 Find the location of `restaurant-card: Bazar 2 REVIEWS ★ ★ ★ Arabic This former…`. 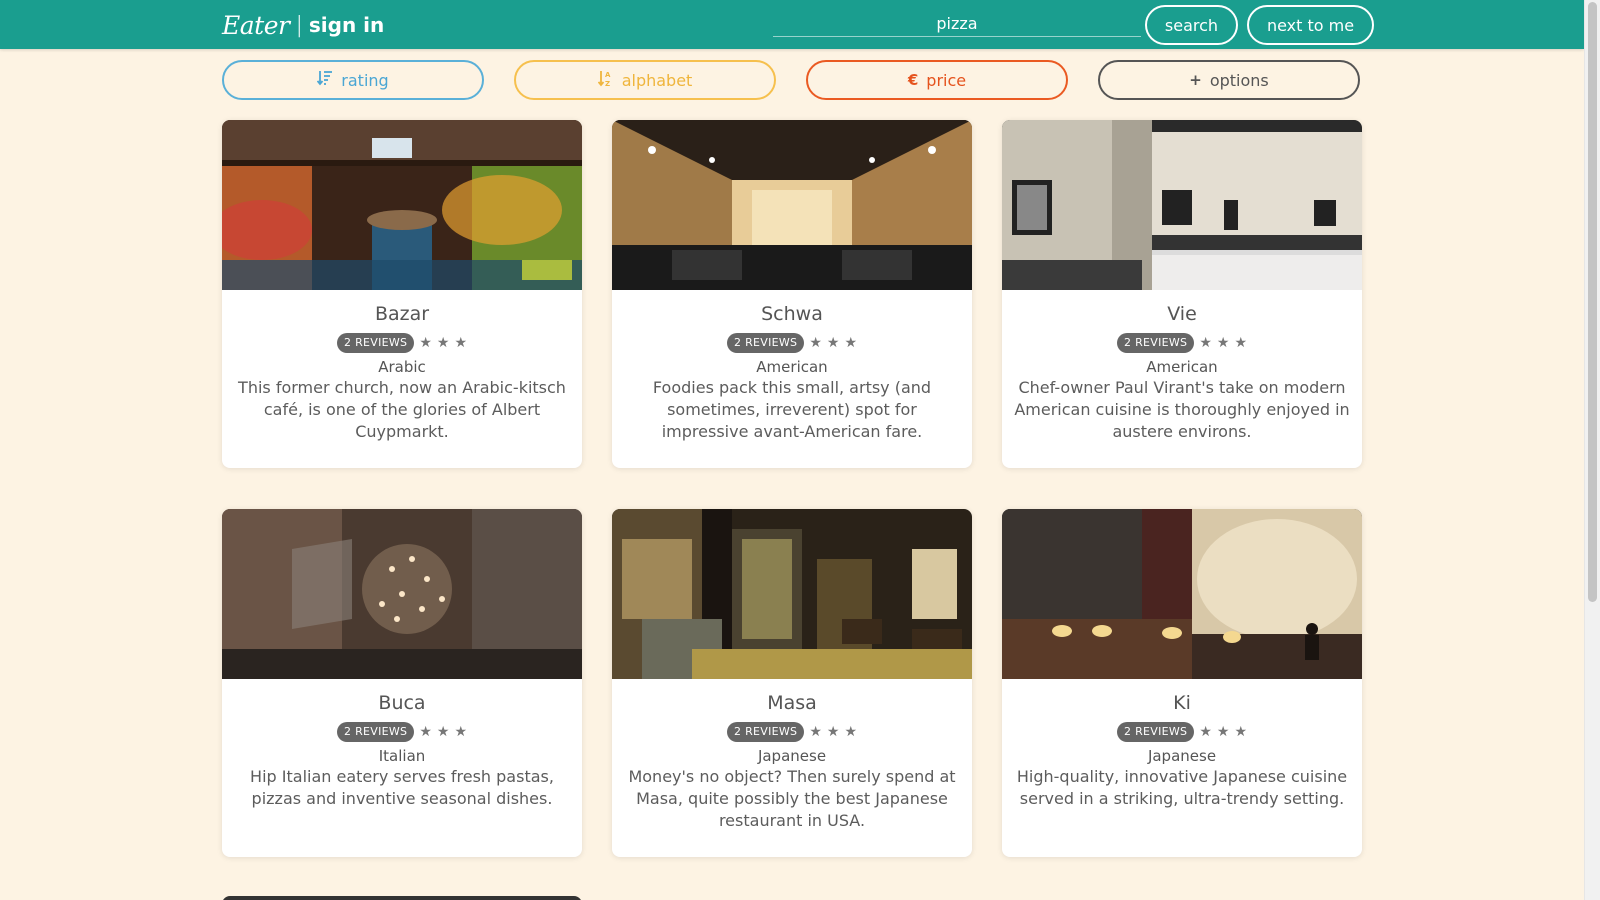

restaurant-card: Bazar 2 REVIEWS ★ ★ ★ Arabic This former… is located at coordinates (402, 294).